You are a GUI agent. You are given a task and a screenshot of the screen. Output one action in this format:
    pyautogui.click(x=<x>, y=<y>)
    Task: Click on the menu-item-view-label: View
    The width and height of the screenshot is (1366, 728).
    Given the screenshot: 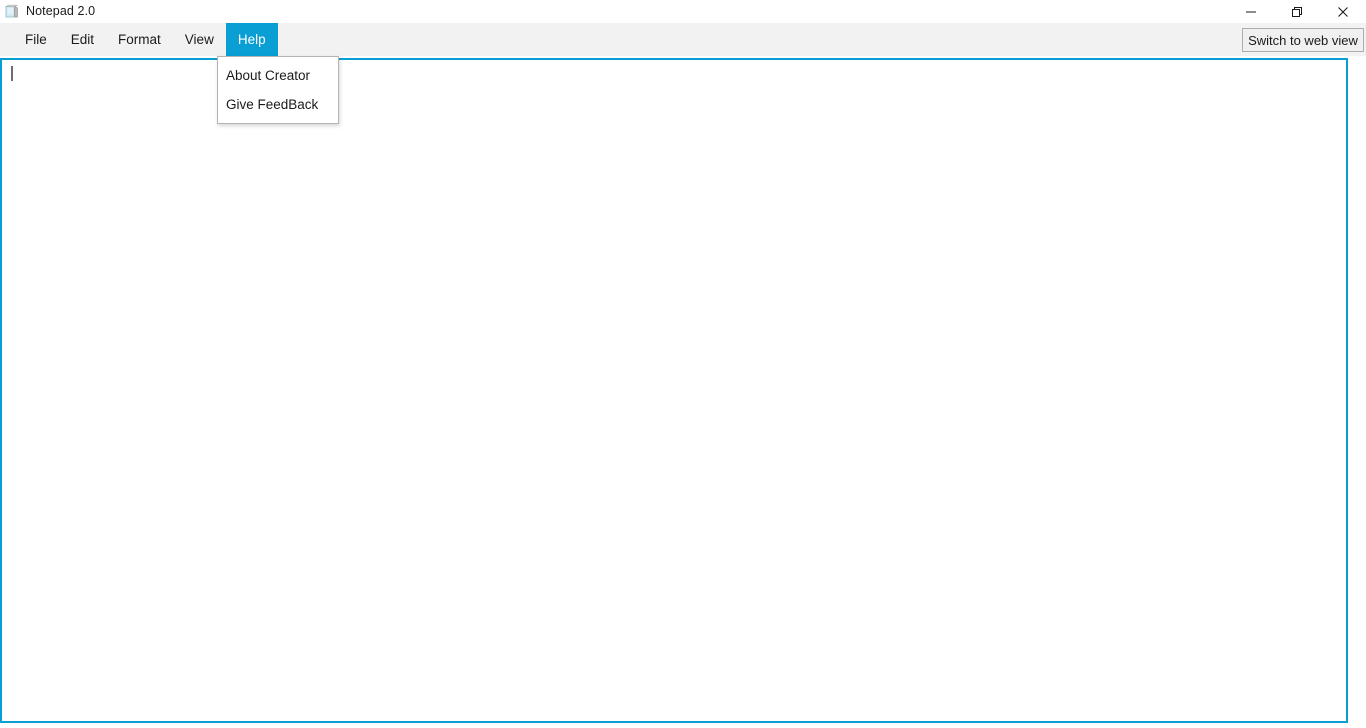 What is the action you would take?
    pyautogui.click(x=199, y=39)
    